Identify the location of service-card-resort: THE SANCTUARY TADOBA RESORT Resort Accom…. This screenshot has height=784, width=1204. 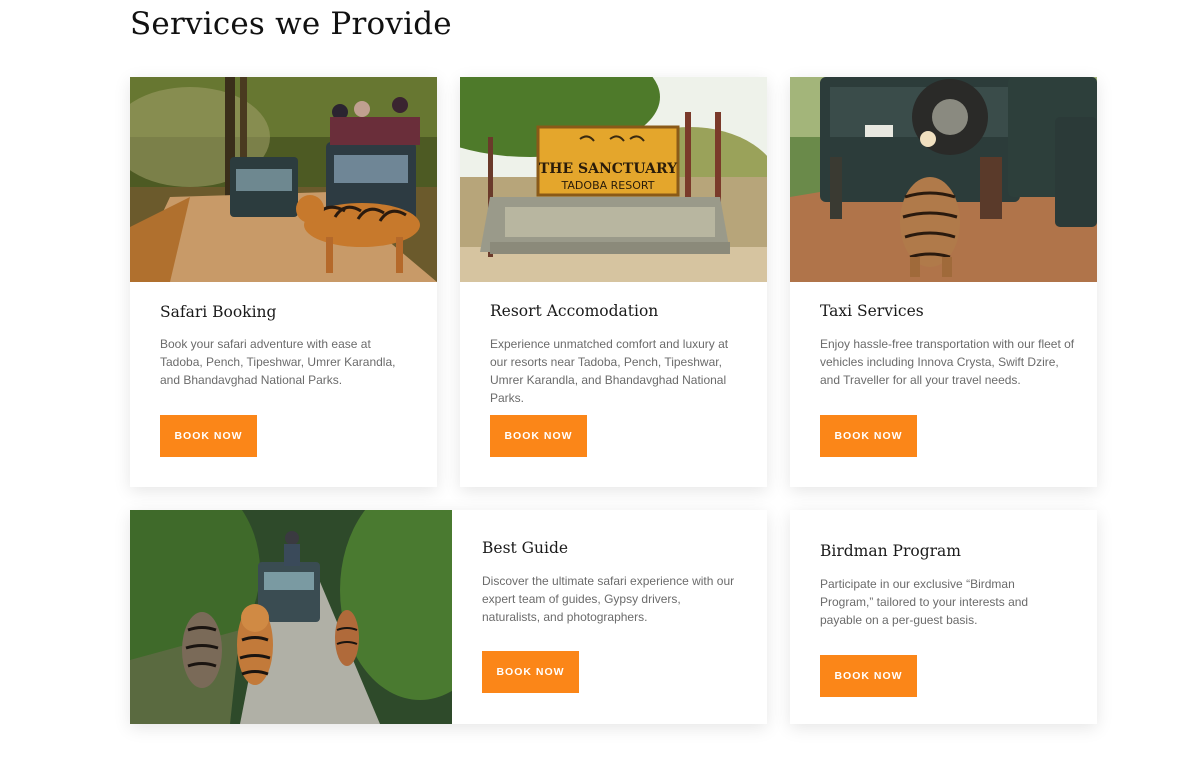
(613, 282).